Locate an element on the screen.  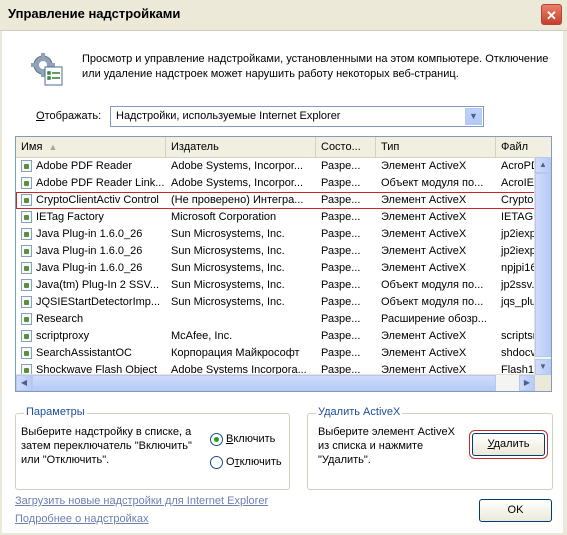
cell-file: Crypto is located at coordinates (517, 200).